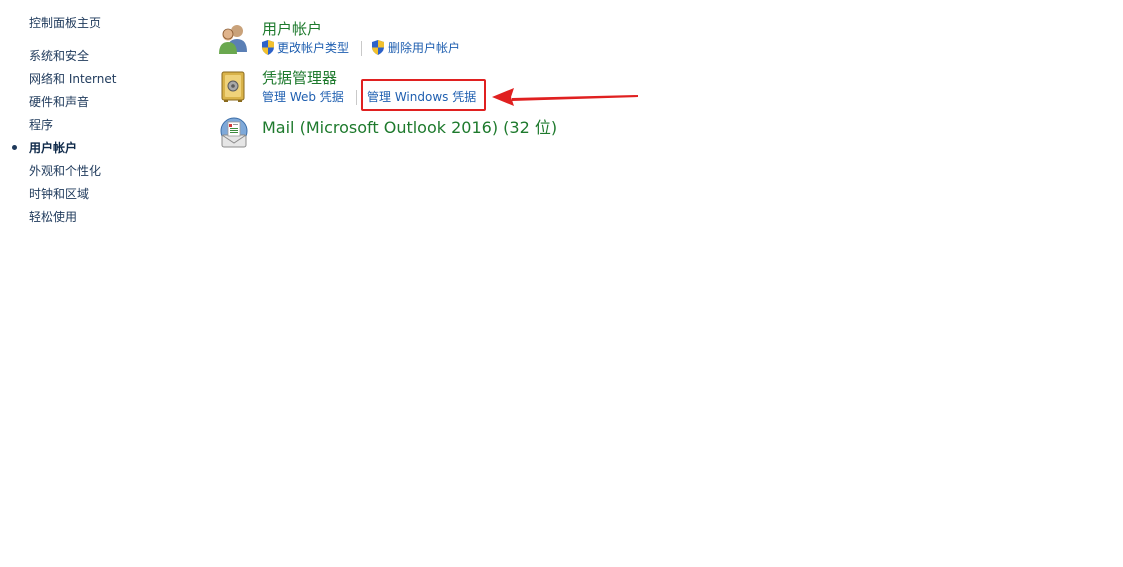 The width and height of the screenshot is (1123, 567). Describe the element at coordinates (59, 102) in the screenshot. I see `sidebar-item-hardware-sound: 硬件和声音` at that location.